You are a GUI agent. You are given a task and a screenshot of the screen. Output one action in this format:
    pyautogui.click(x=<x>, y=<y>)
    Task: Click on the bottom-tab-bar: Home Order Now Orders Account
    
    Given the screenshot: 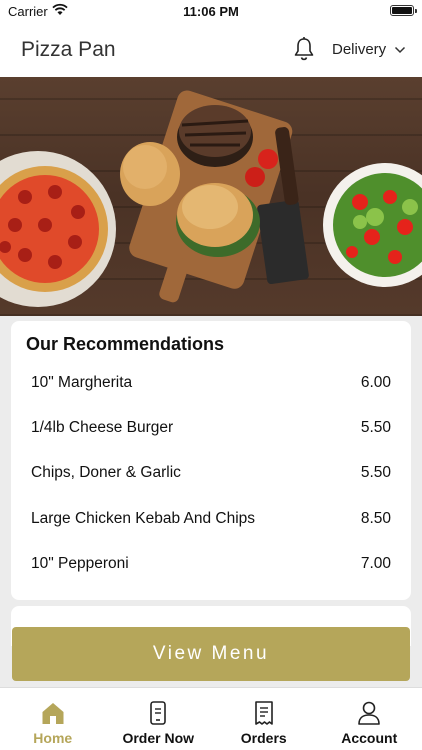 What is the action you would take?
    pyautogui.click(x=211, y=718)
    